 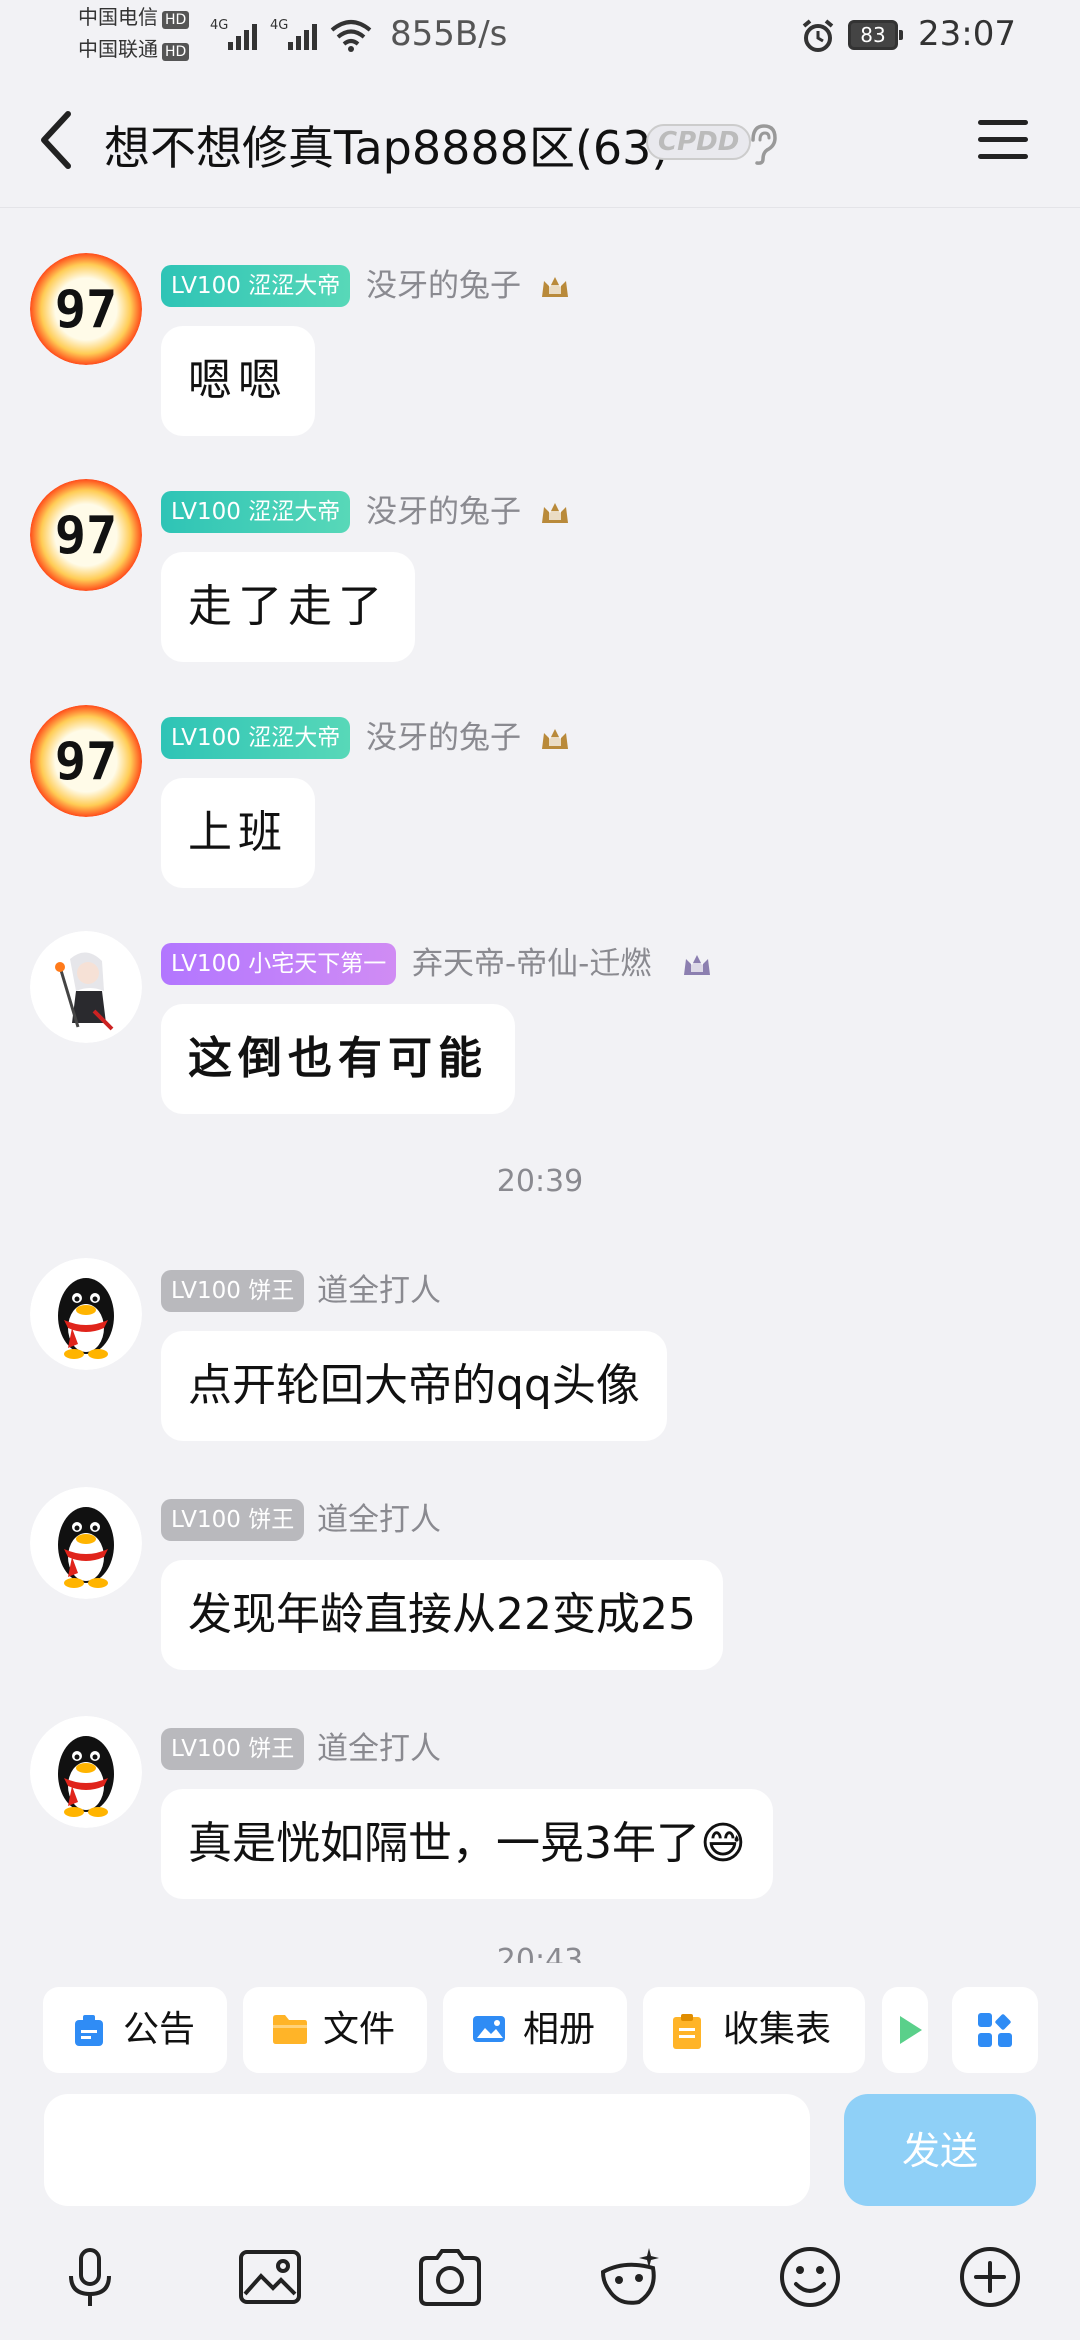 I want to click on shortcut-album: 相册, so click(x=535, y=2030).